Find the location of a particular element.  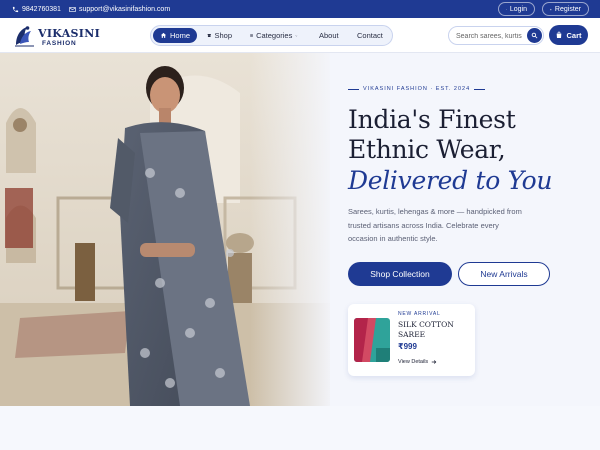

register-button: Register is located at coordinates (565, 9).